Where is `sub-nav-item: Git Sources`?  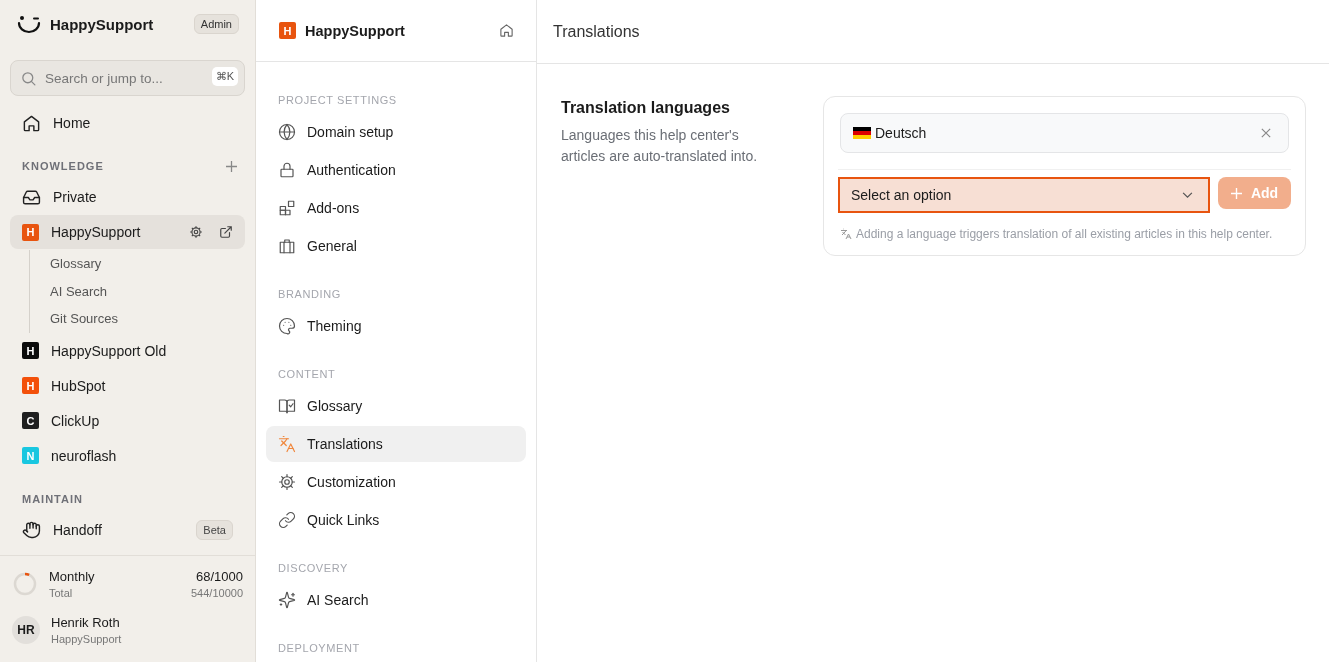
sub-nav-item: Git Sources is located at coordinates (147, 319).